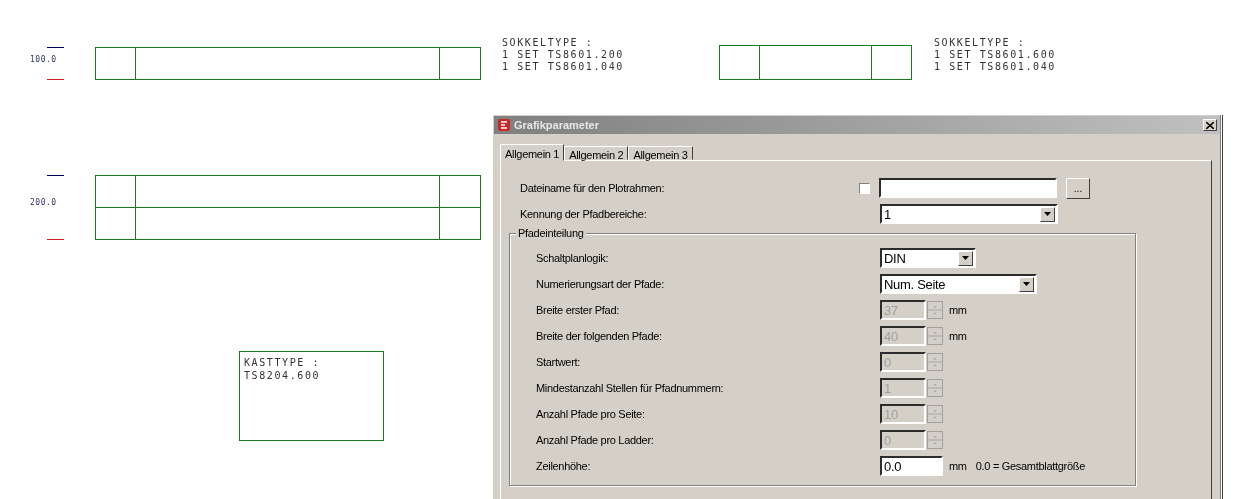  What do you see at coordinates (660, 153) in the screenshot?
I see `tab: Allgemein 3` at bounding box center [660, 153].